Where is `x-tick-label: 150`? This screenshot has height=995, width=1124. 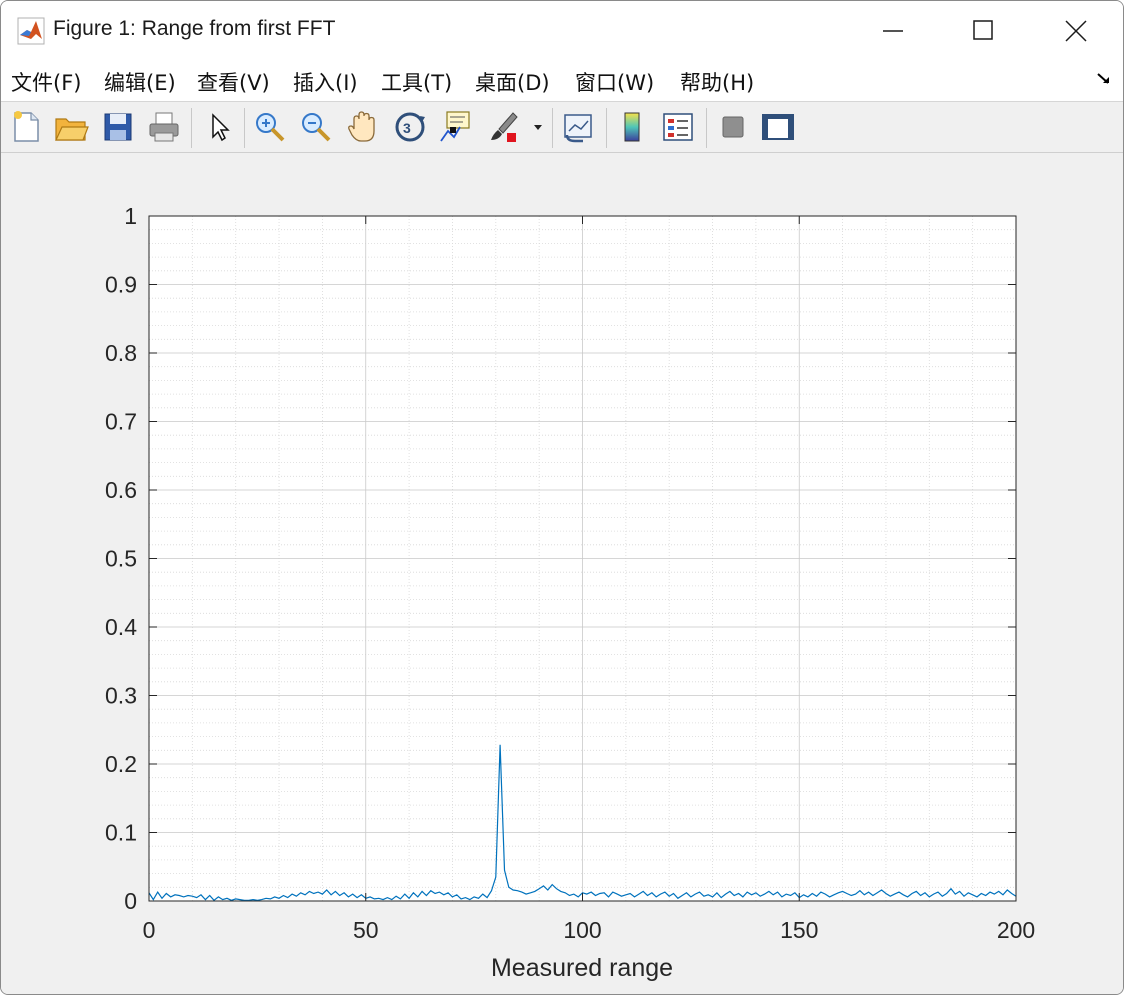
x-tick-label: 150 is located at coordinates (799, 930).